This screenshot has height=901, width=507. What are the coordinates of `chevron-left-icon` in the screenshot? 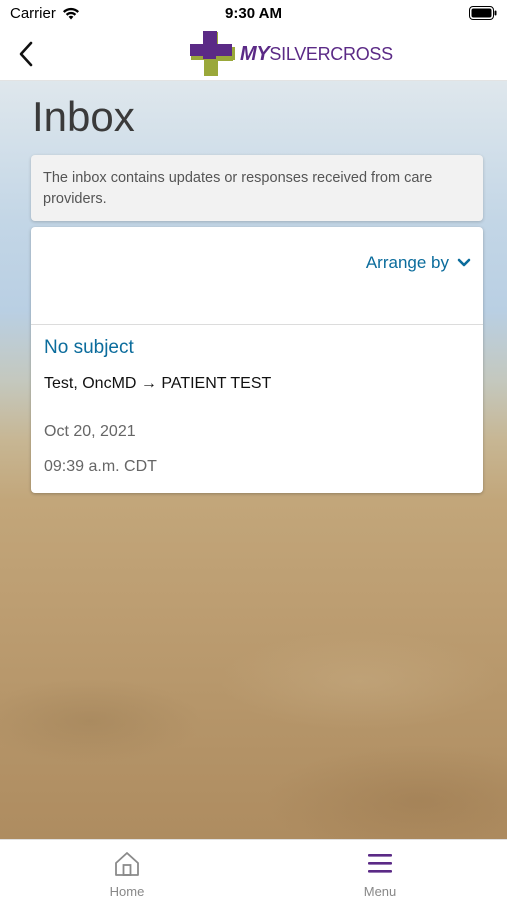 It's located at (26, 54).